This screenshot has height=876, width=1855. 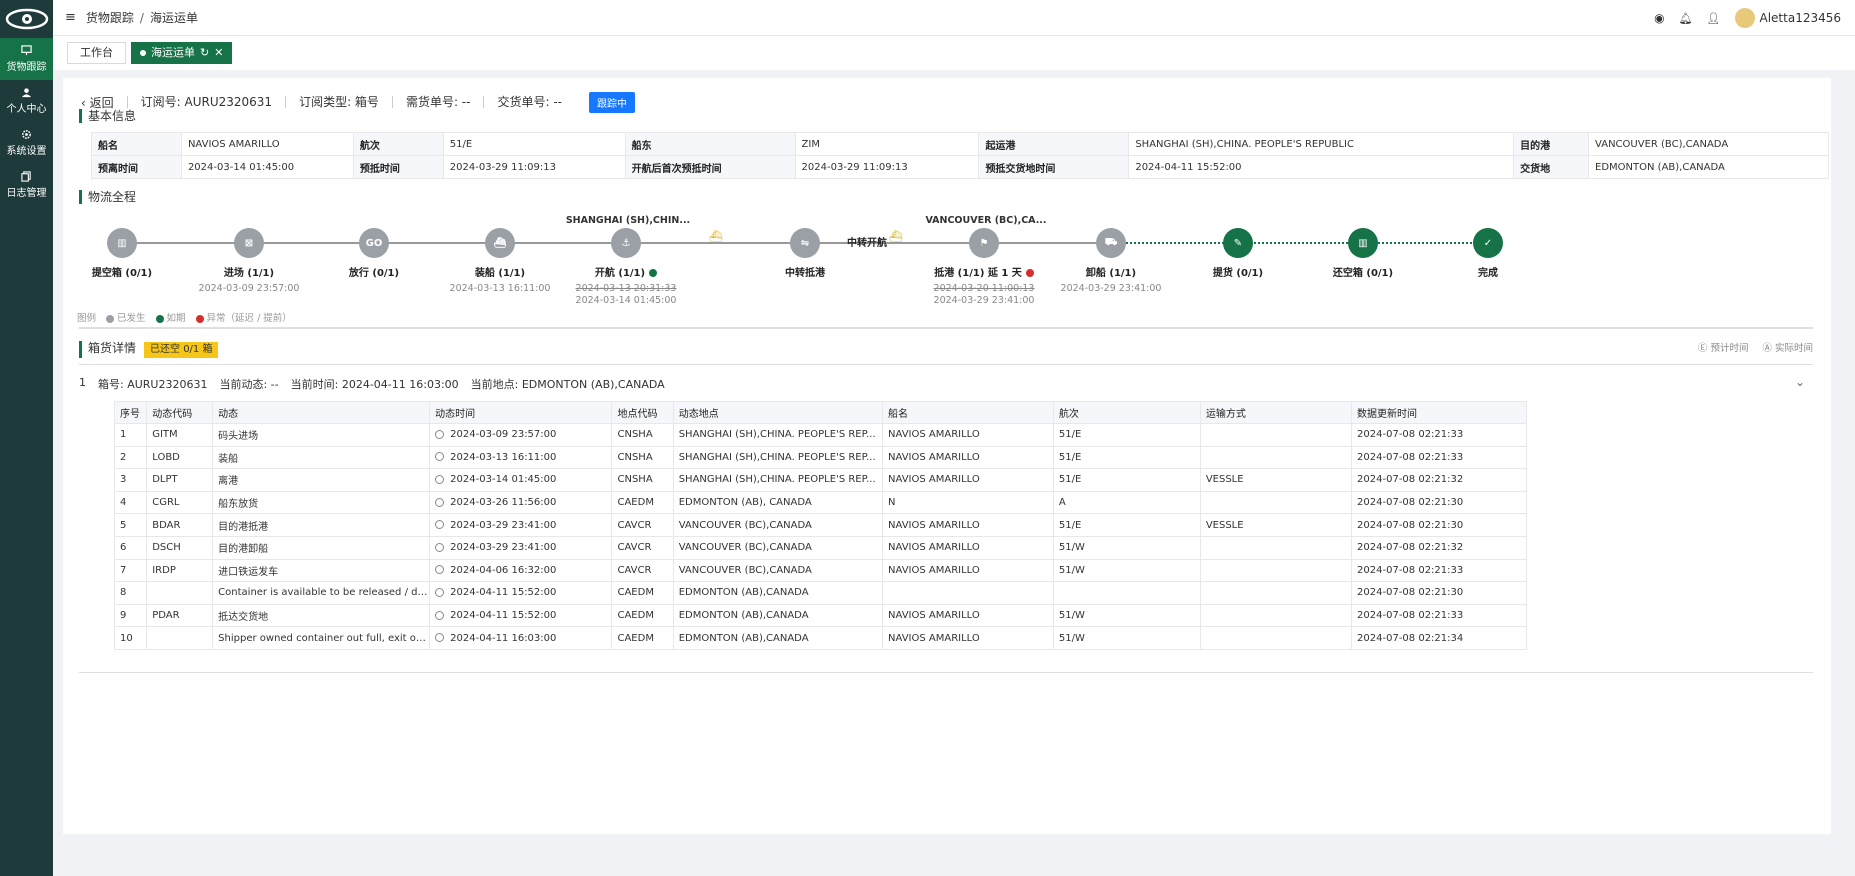 I want to click on target-icon: ◉, so click(x=1659, y=18).